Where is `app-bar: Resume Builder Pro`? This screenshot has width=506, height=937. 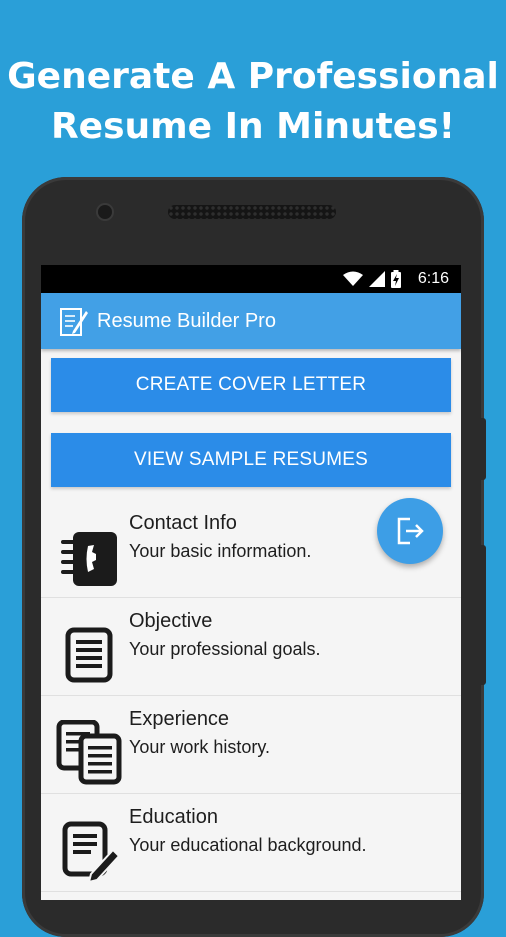 app-bar: Resume Builder Pro is located at coordinates (251, 321).